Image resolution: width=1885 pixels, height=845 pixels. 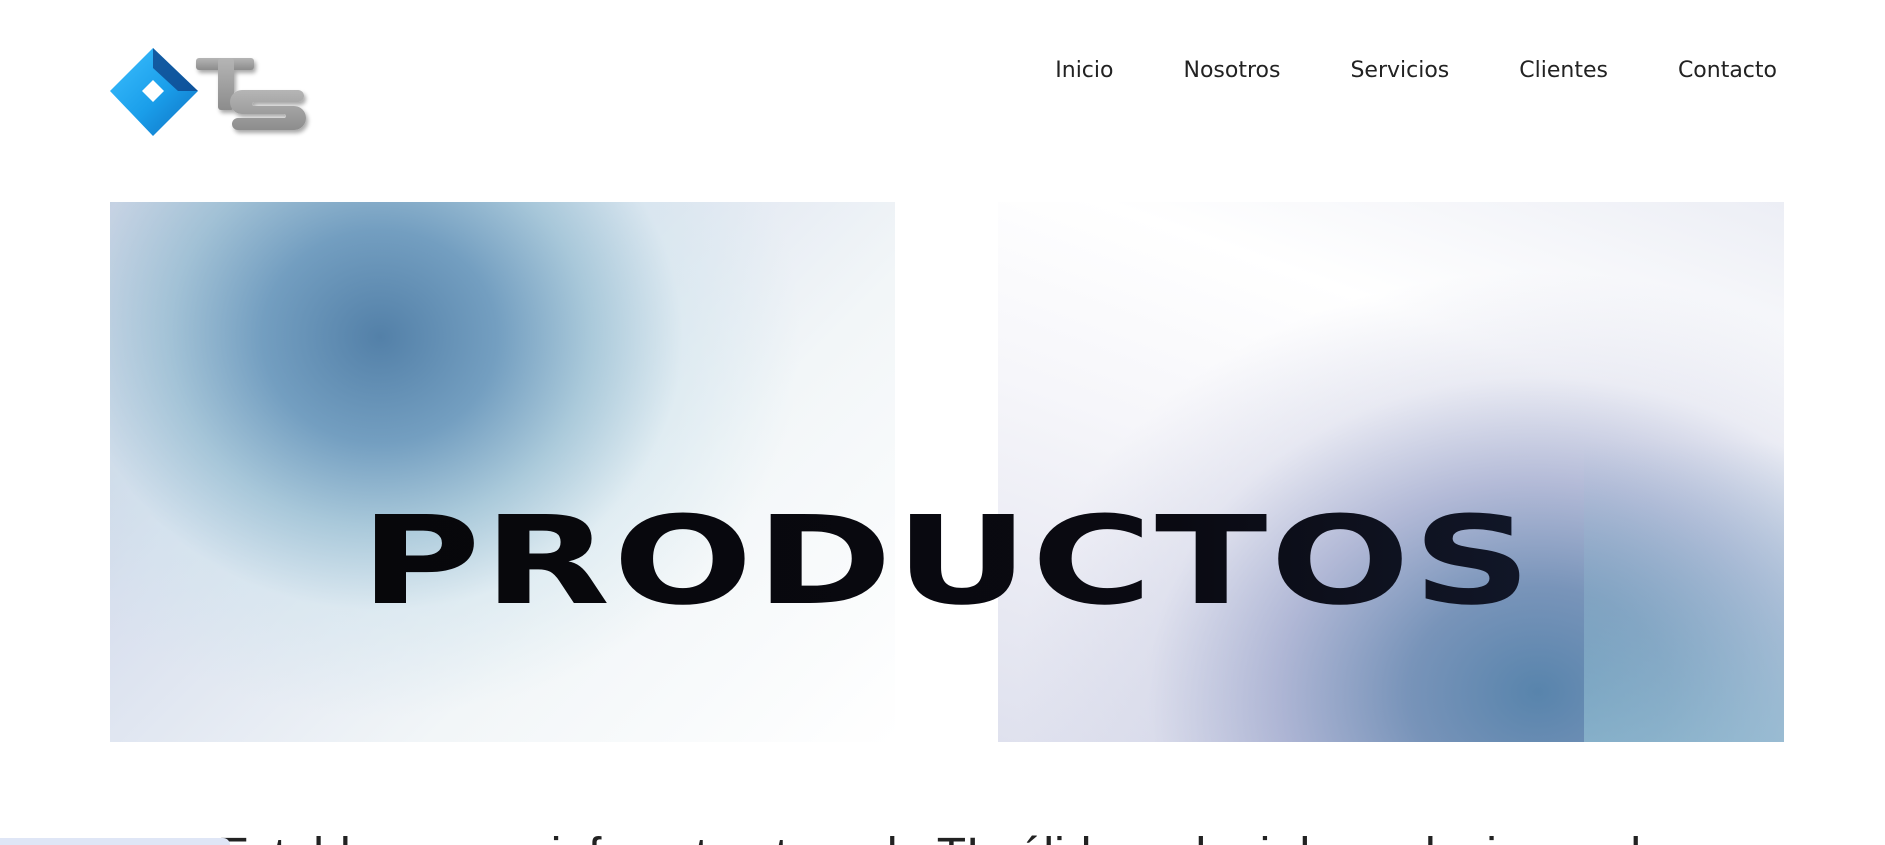 What do you see at coordinates (1196, 71) in the screenshot?
I see `nav-link-nosotros: Nosotros` at bounding box center [1196, 71].